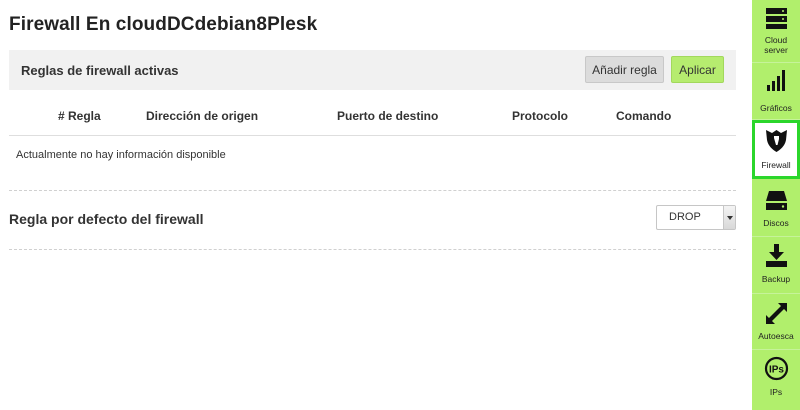  I want to click on sidebar-item-firewall: Firewall, so click(776, 149).